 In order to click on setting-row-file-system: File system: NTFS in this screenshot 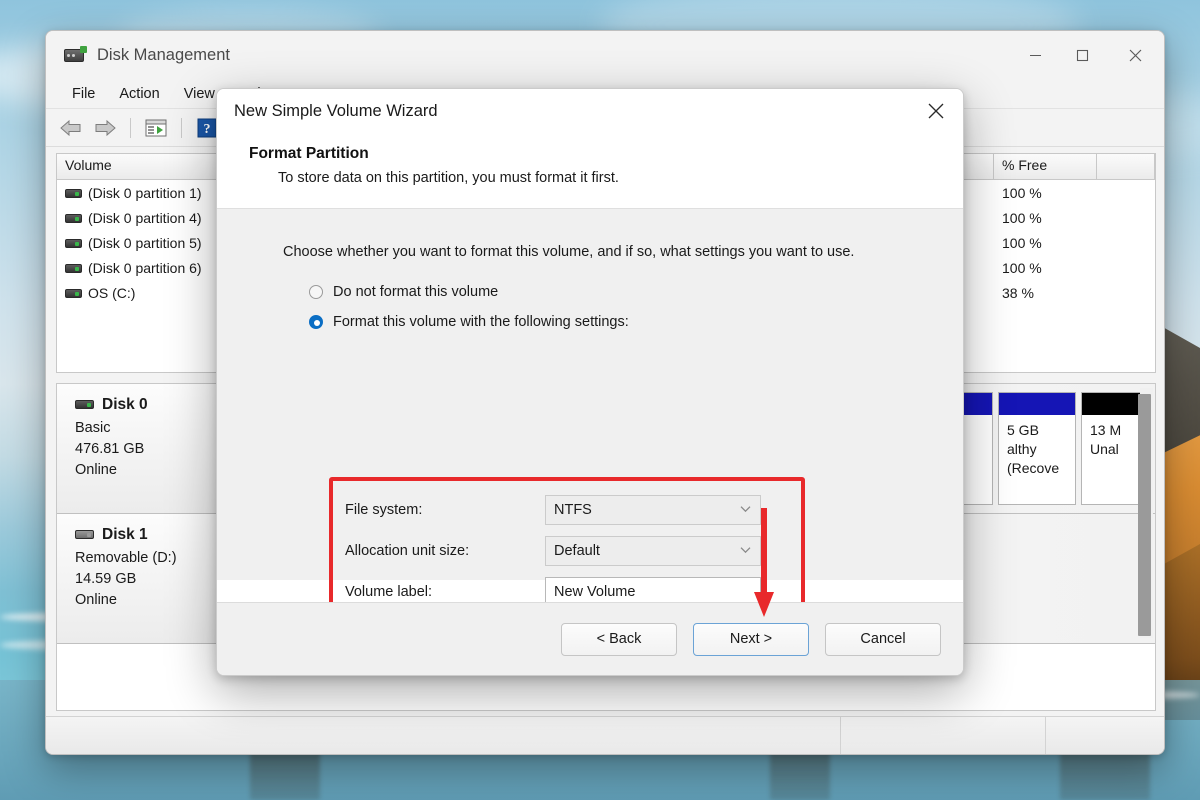, I will do `click(568, 509)`.